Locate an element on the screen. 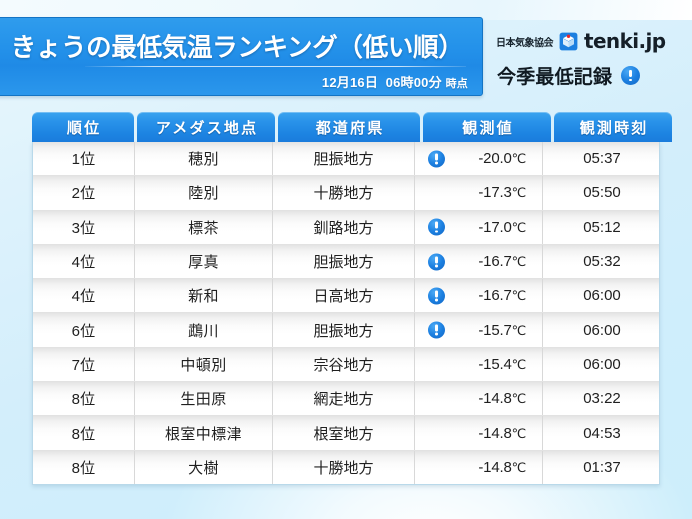  cell-prefecture: 網走地方 is located at coordinates (343, 400).